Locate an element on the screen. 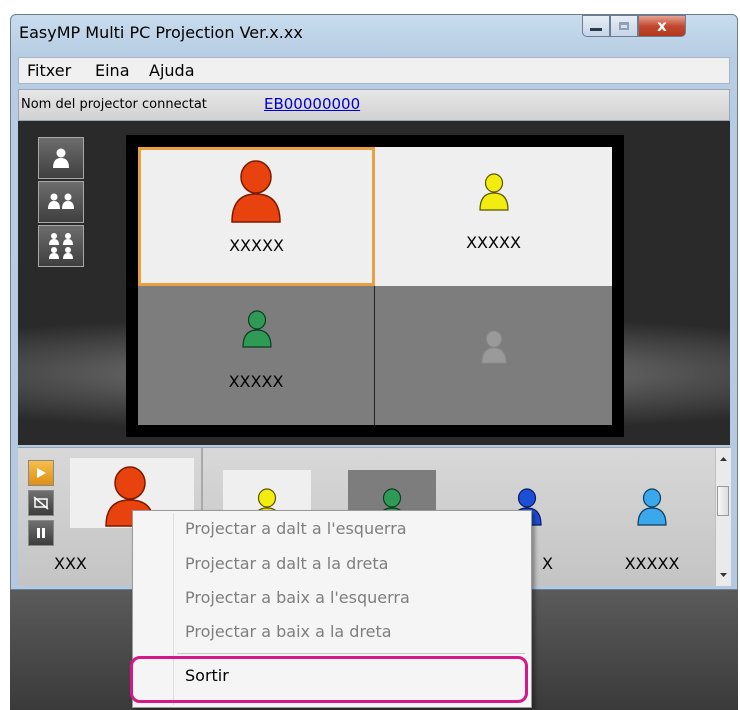  quadrant-bottom-left: XXXXX is located at coordinates (256, 355).